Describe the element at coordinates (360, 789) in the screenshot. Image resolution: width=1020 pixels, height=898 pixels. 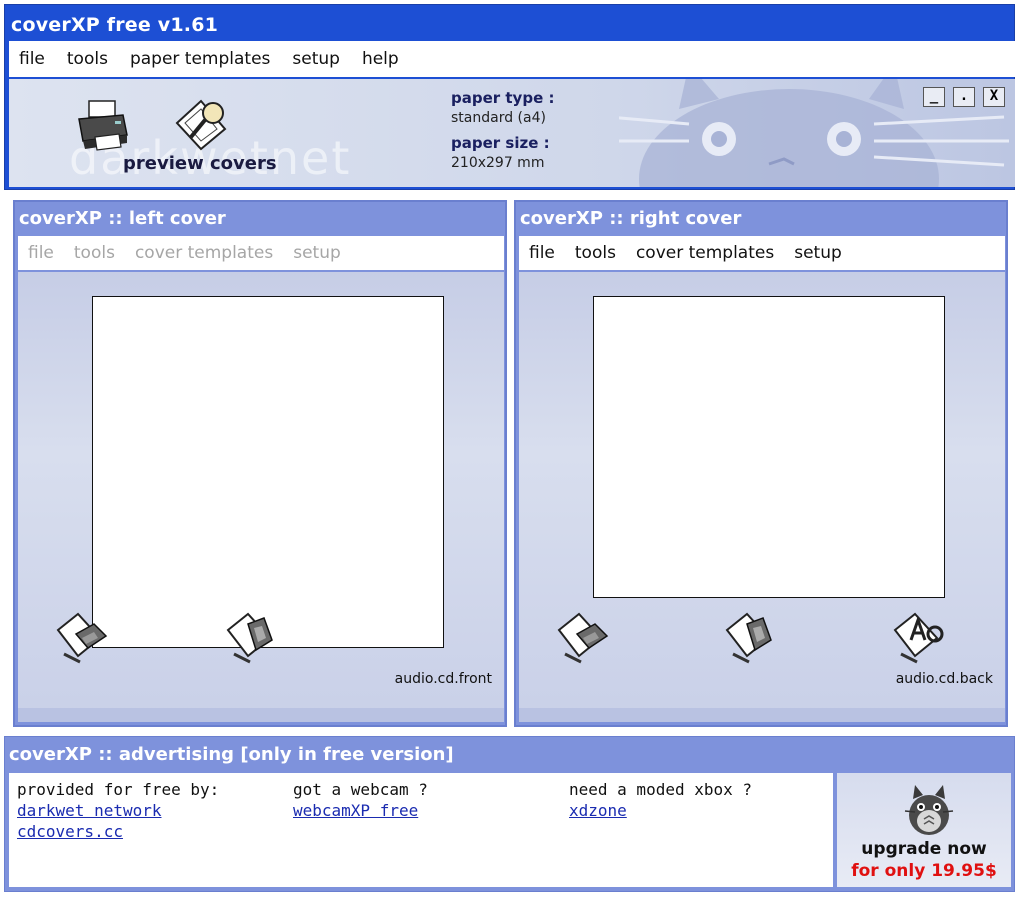
I see `ad-heading: got a webcam ?` at that location.